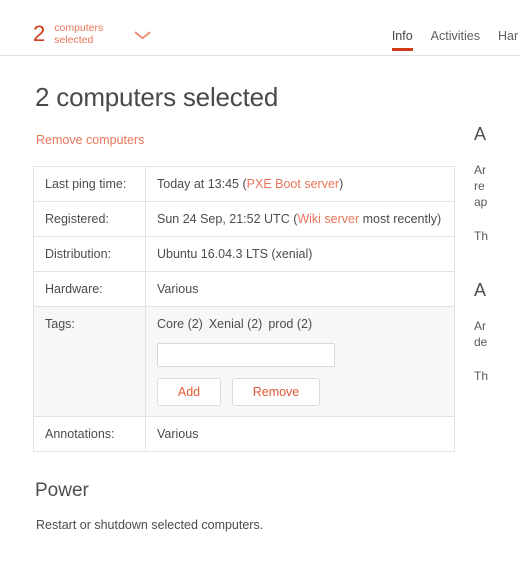  I want to click on power-section-title: Power, so click(62, 490).